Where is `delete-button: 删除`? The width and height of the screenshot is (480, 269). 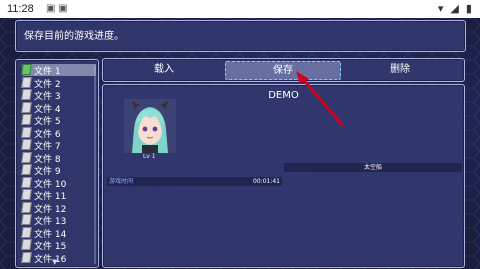
delete-button: 删除 is located at coordinates (400, 69).